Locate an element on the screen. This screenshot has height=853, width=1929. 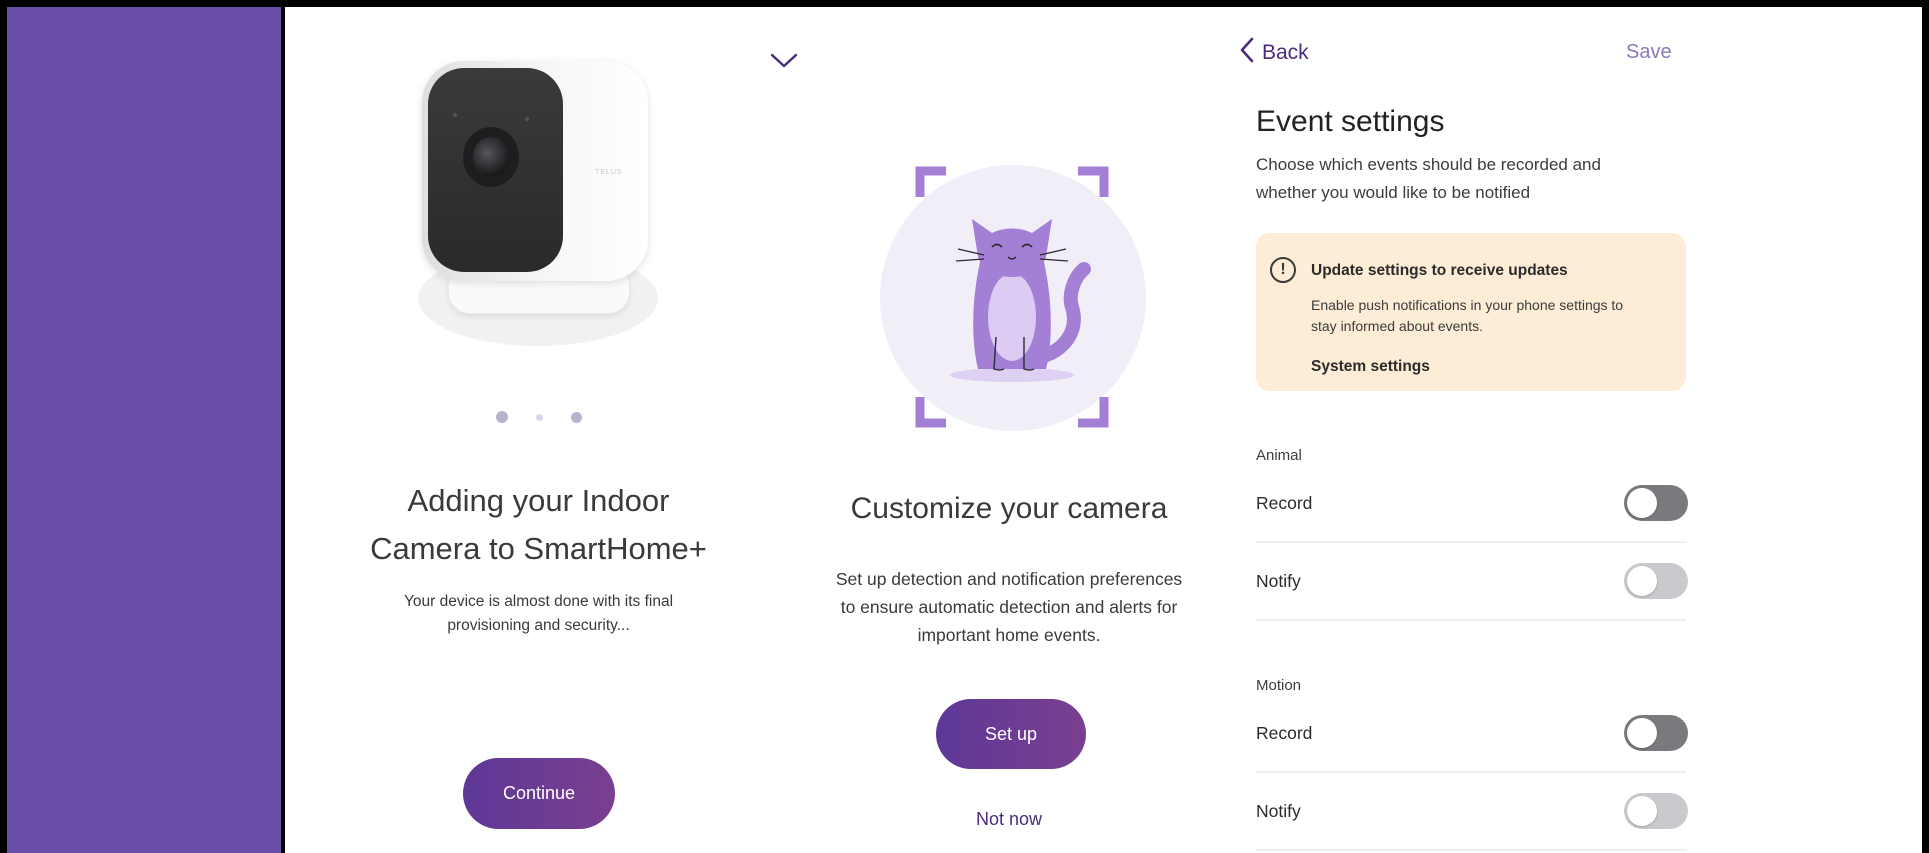
section-label-motion: Motion is located at coordinates (1279, 685).